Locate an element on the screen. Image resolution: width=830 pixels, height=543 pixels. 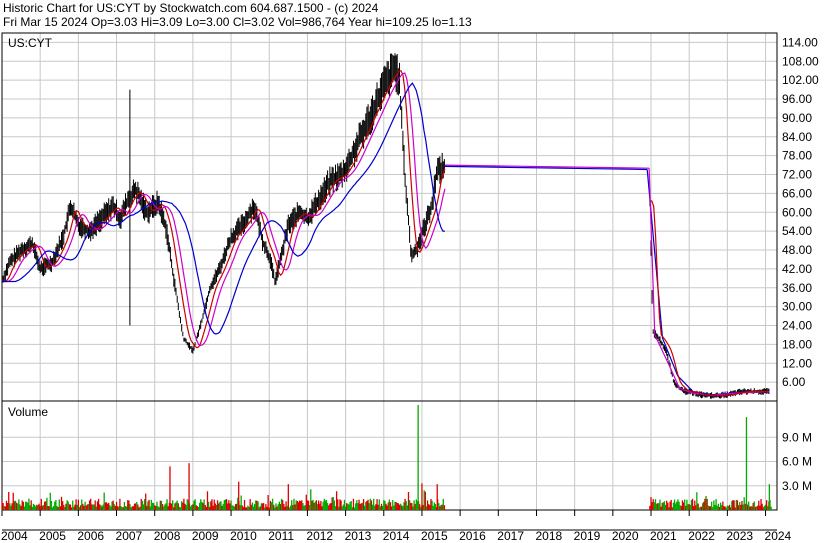
y-tick-label: 78.00 is located at coordinates (797, 156).